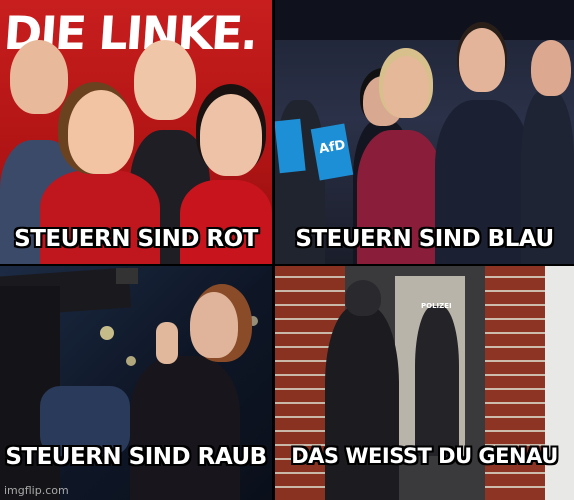  I want to click on ceiling, so click(424, 20).